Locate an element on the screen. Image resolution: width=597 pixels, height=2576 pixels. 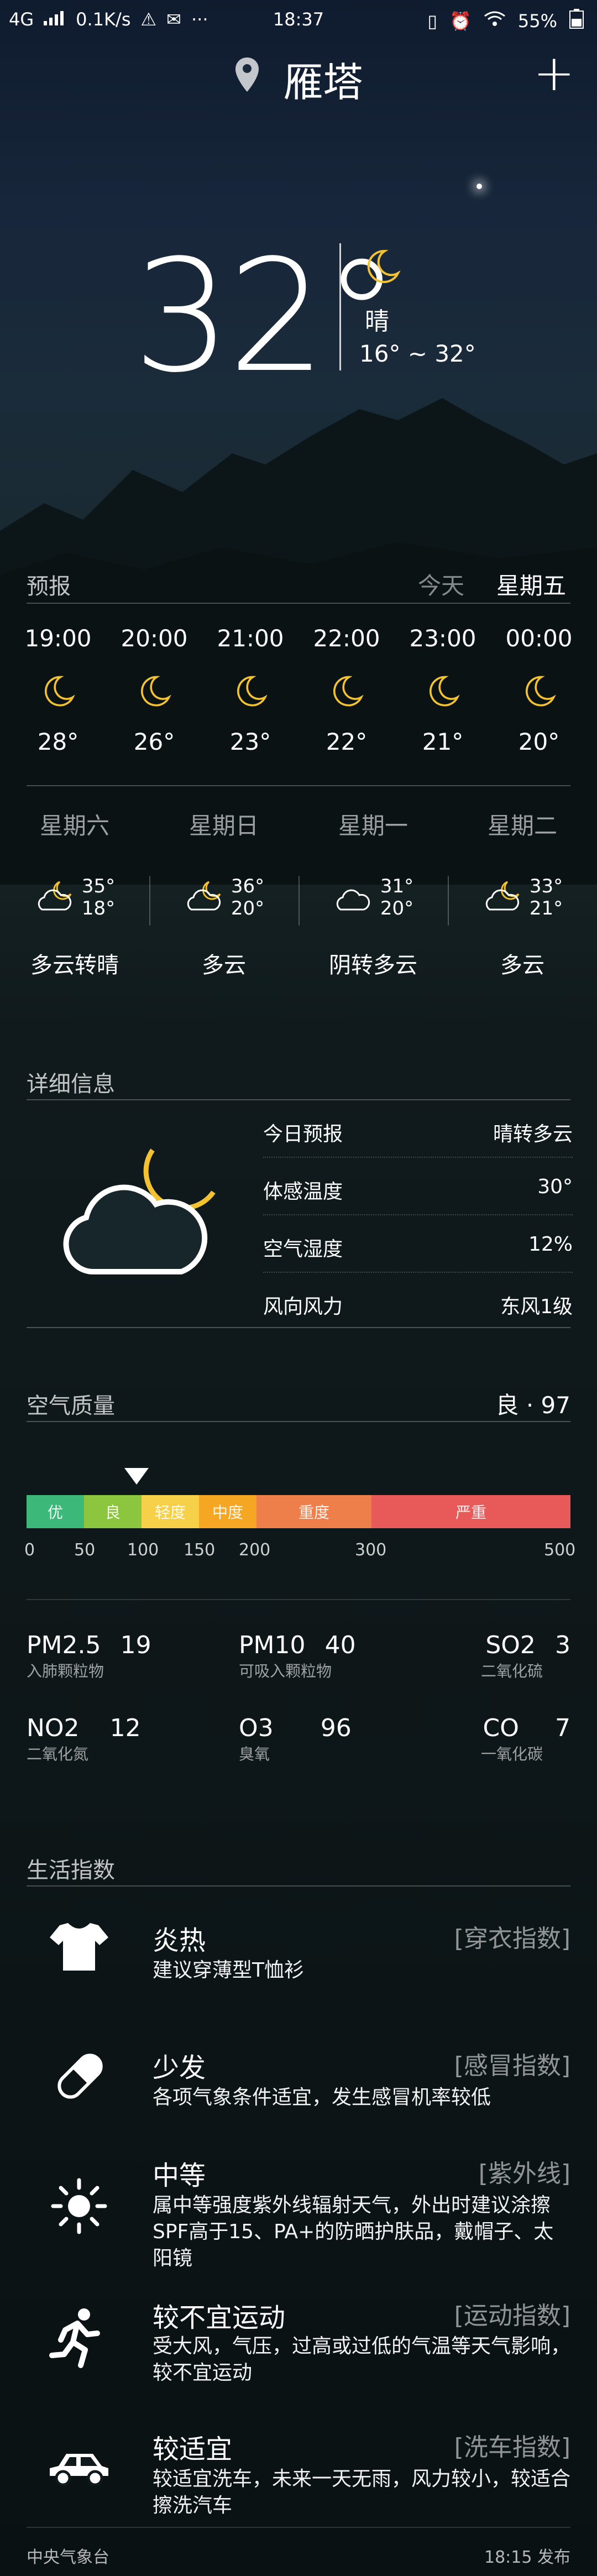
pollutant-no2: NO2 12 二氧化氮 is located at coordinates (110, 1739).